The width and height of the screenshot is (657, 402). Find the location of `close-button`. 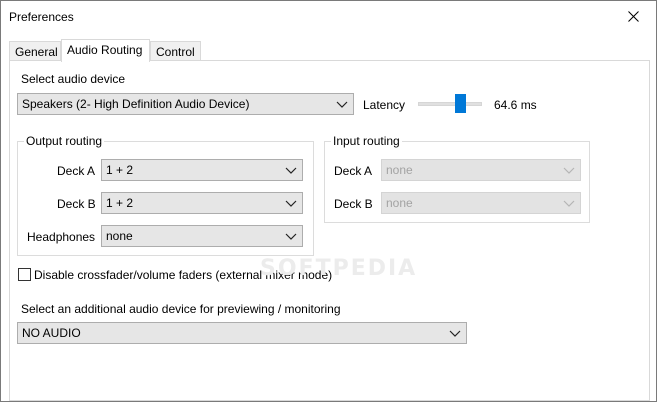

close-button is located at coordinates (633, 16).